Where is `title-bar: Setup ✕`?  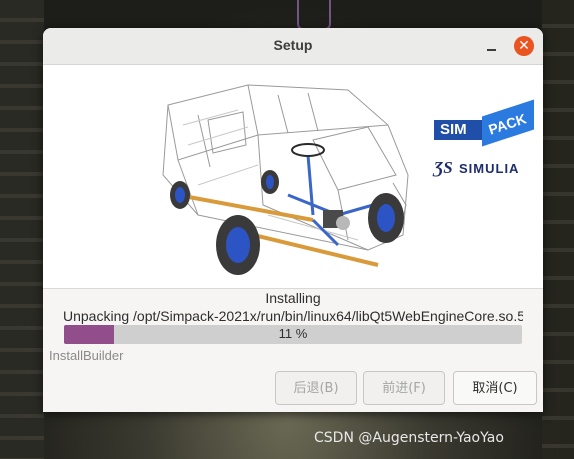 title-bar: Setup ✕ is located at coordinates (293, 46).